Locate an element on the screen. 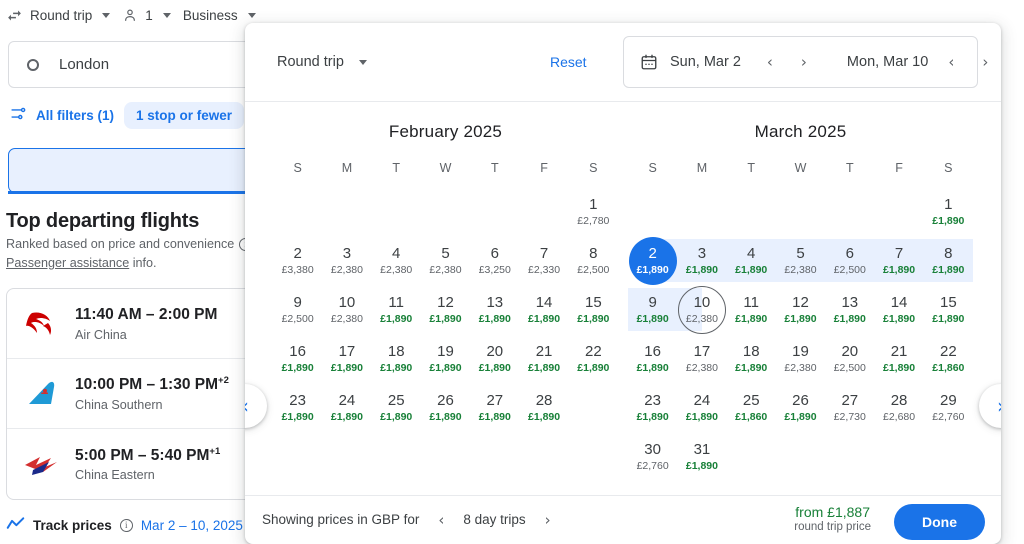  departure-date-segment: Sun, Mar 2 ‹ › is located at coordinates (719, 62).